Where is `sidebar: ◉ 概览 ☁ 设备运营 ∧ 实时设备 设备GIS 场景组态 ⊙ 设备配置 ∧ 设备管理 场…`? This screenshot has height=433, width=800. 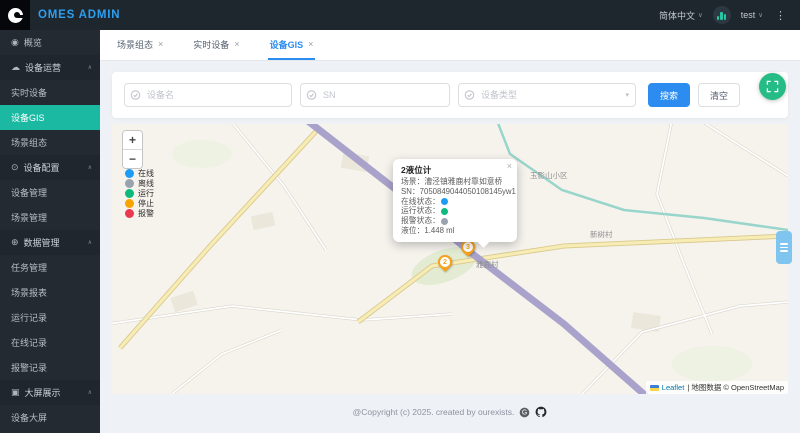
sidebar: ◉ 概览 ☁ 设备运营 ∧ 实时设备 设备GIS 场景组态 ⊙ 设备配置 ∧ 设备管理 场… is located at coordinates (50, 231).